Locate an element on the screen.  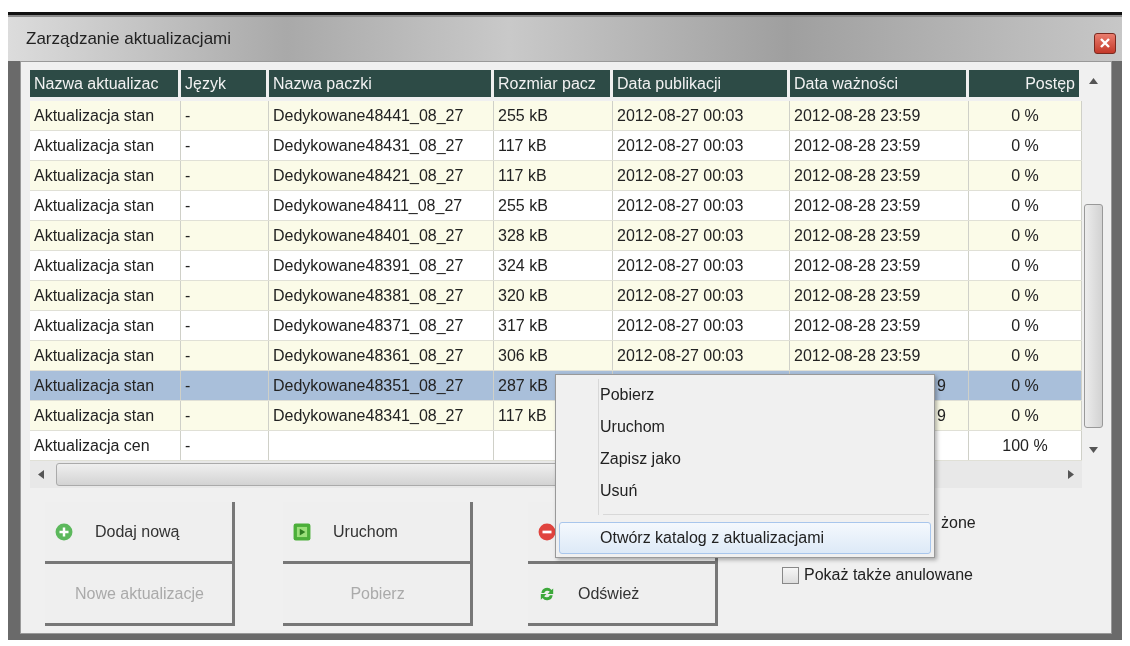
table-cell: 320 kB is located at coordinates (523, 295).